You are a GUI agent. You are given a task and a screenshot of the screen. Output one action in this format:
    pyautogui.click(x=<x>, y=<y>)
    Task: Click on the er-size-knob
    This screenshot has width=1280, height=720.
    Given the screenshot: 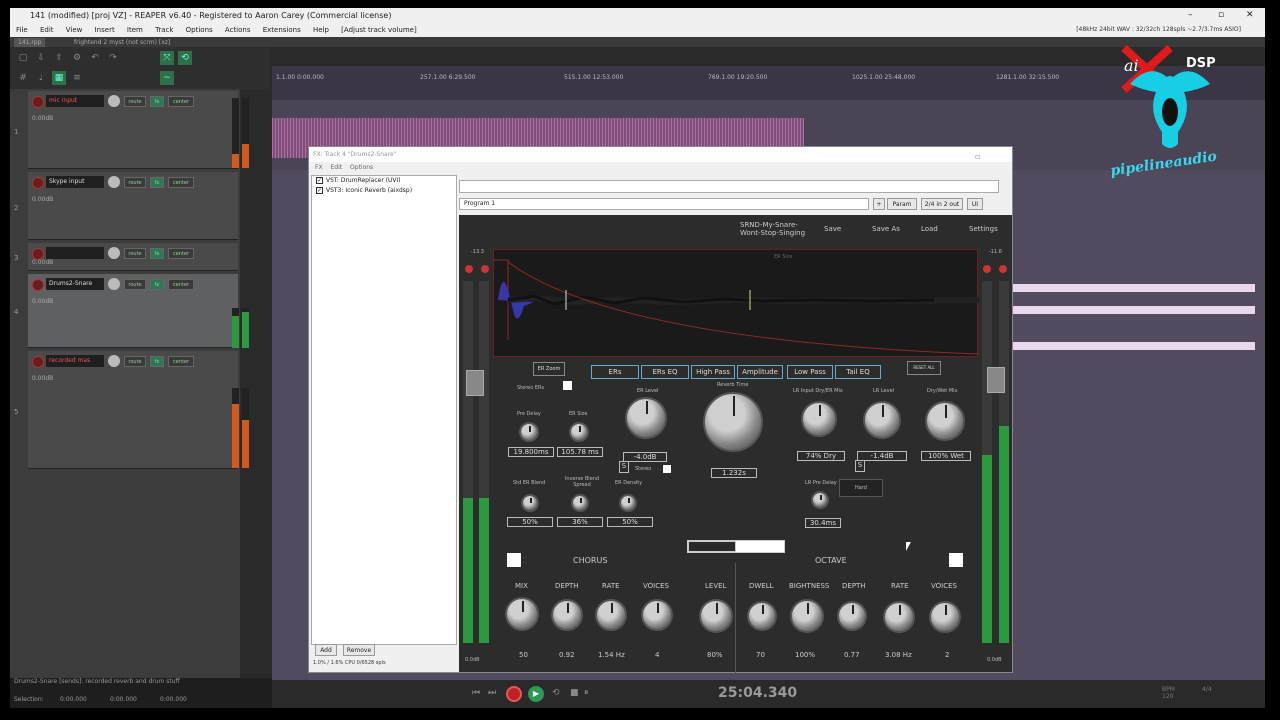 What is the action you would take?
    pyautogui.click(x=579, y=432)
    